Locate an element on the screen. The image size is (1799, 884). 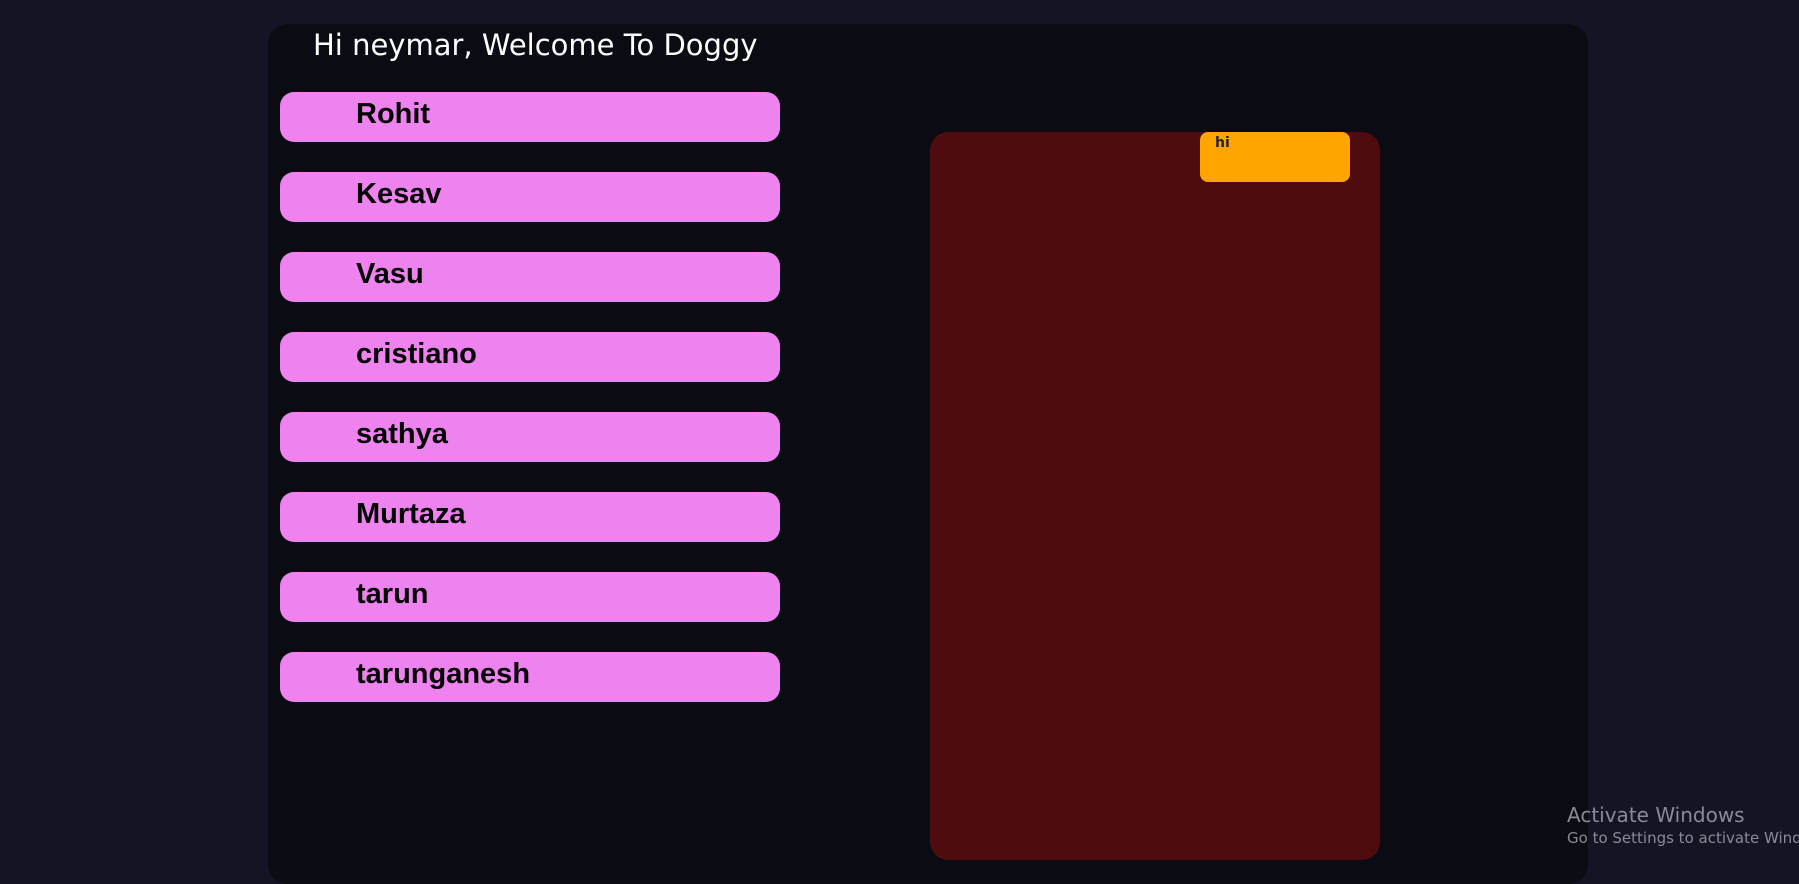
contact-name: tarunganesh is located at coordinates (443, 674).